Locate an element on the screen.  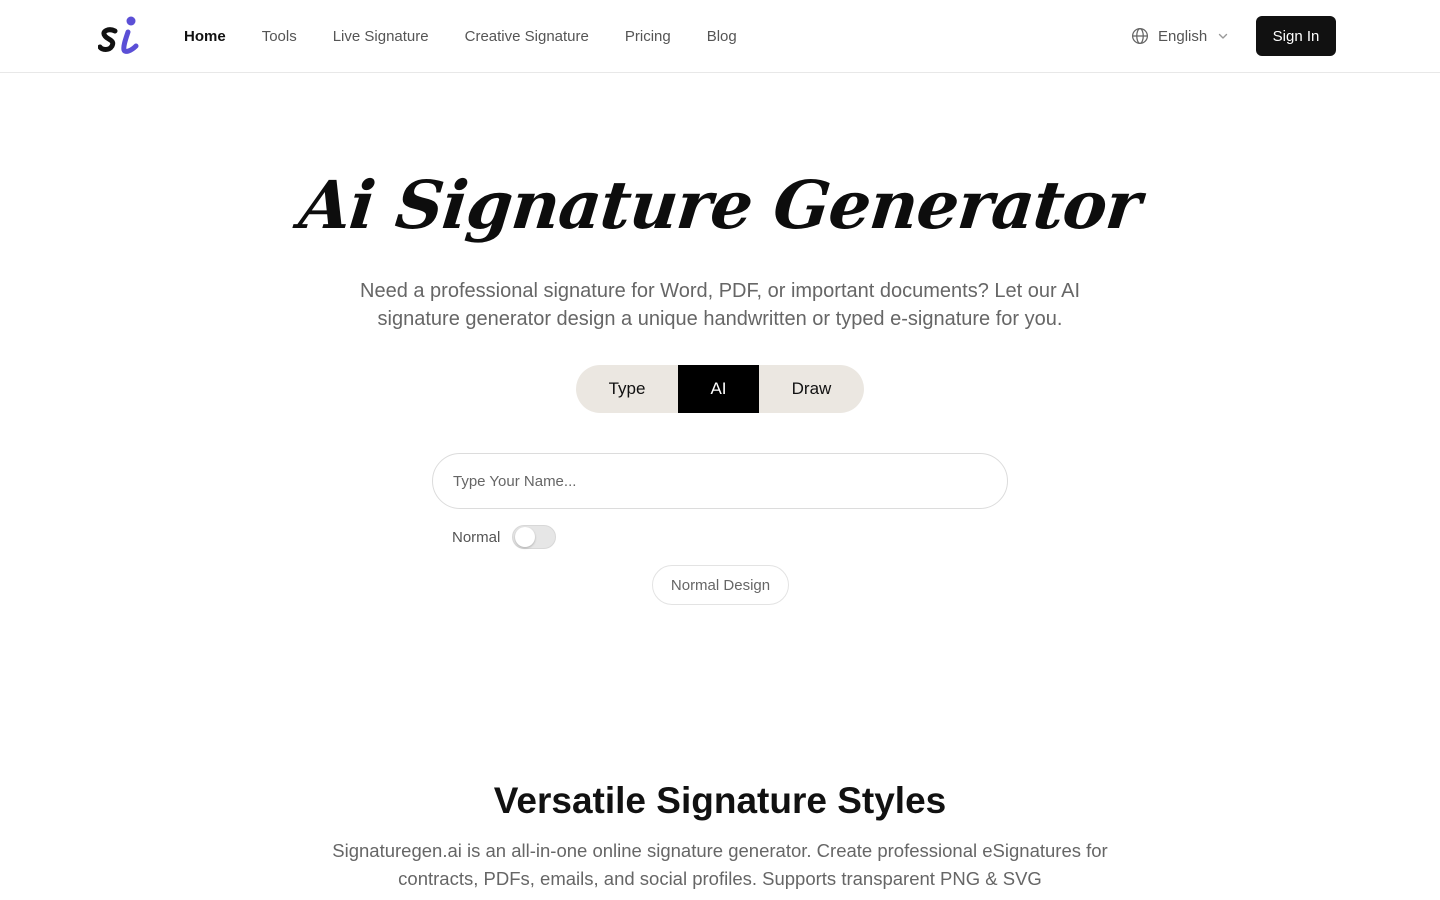
normal-toggle is located at coordinates (534, 537).